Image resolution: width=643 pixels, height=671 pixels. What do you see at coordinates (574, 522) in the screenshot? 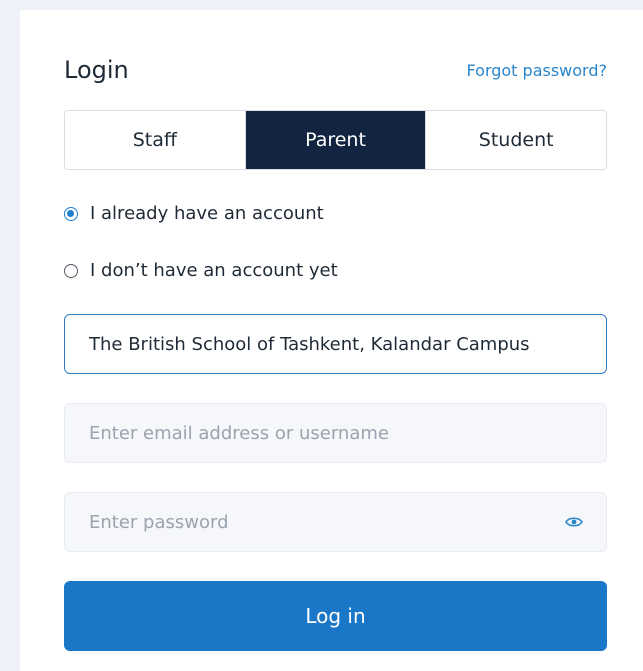
I see `eye-icon` at bounding box center [574, 522].